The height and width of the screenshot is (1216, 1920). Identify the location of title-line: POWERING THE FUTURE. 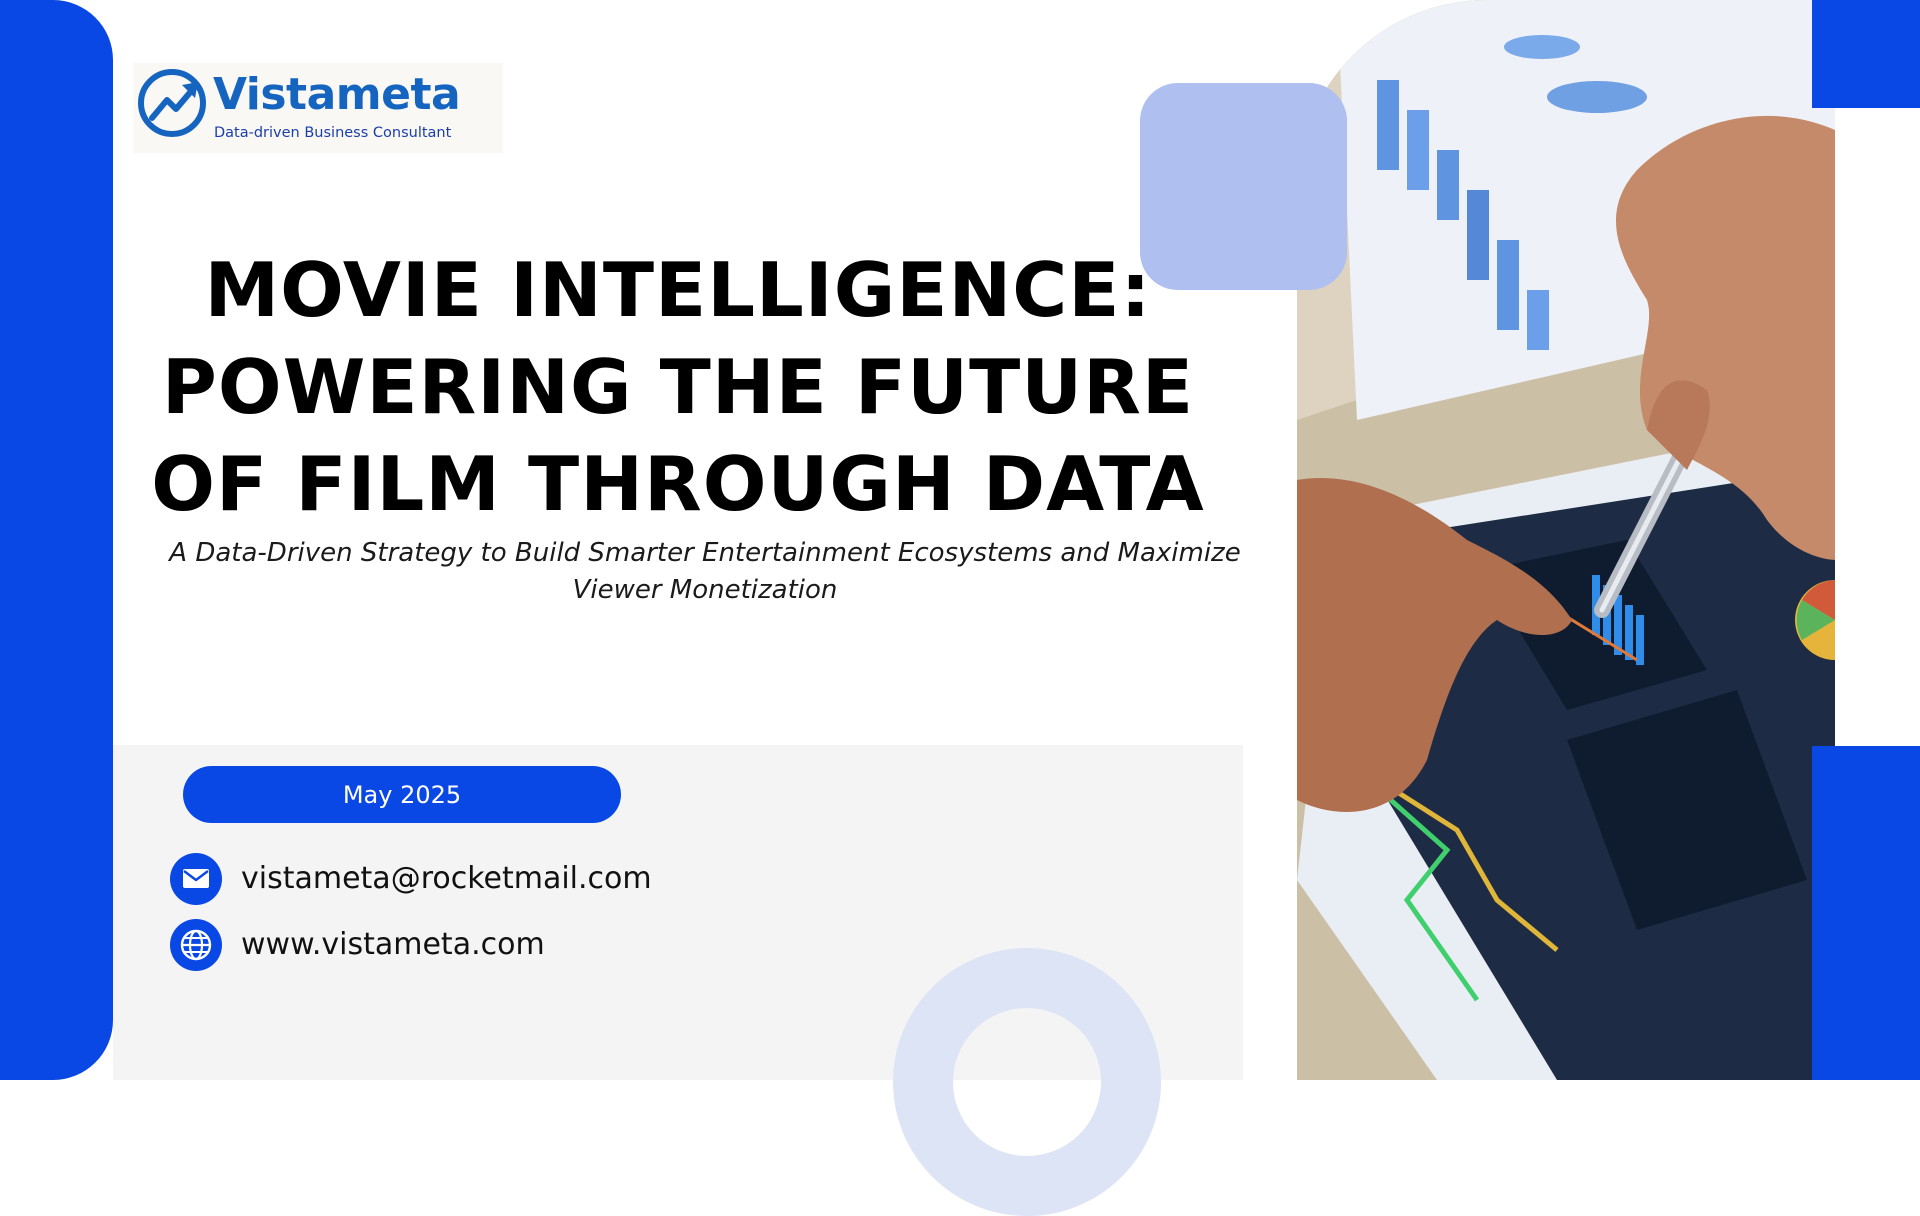
(678, 387).